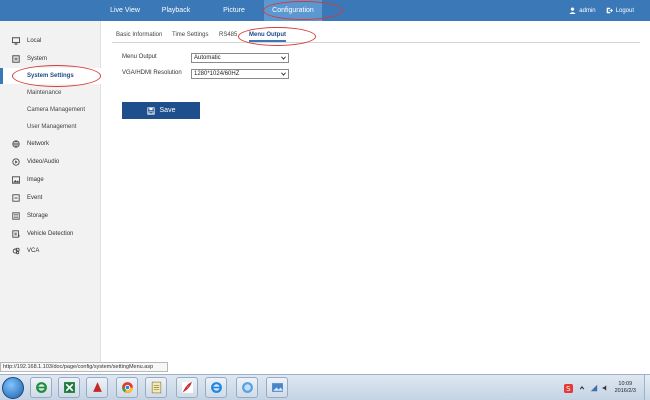  What do you see at coordinates (38, 216) in the screenshot?
I see `sidebar-item-label: Storage` at bounding box center [38, 216].